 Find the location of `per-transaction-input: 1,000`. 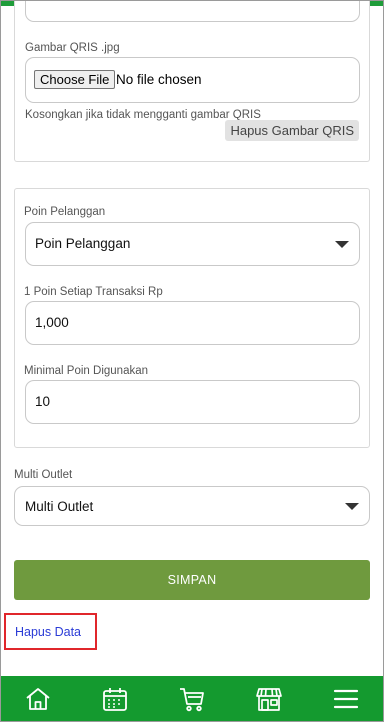

per-transaction-input: 1,000 is located at coordinates (192, 323).